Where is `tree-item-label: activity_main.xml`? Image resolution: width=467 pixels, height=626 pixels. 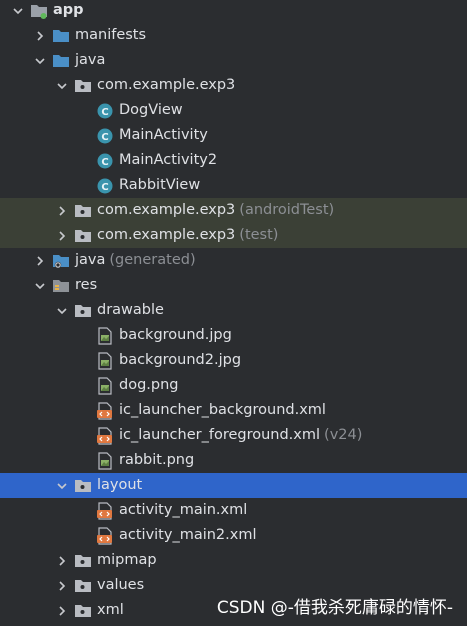
tree-item-label: activity_main.xml is located at coordinates (183, 510).